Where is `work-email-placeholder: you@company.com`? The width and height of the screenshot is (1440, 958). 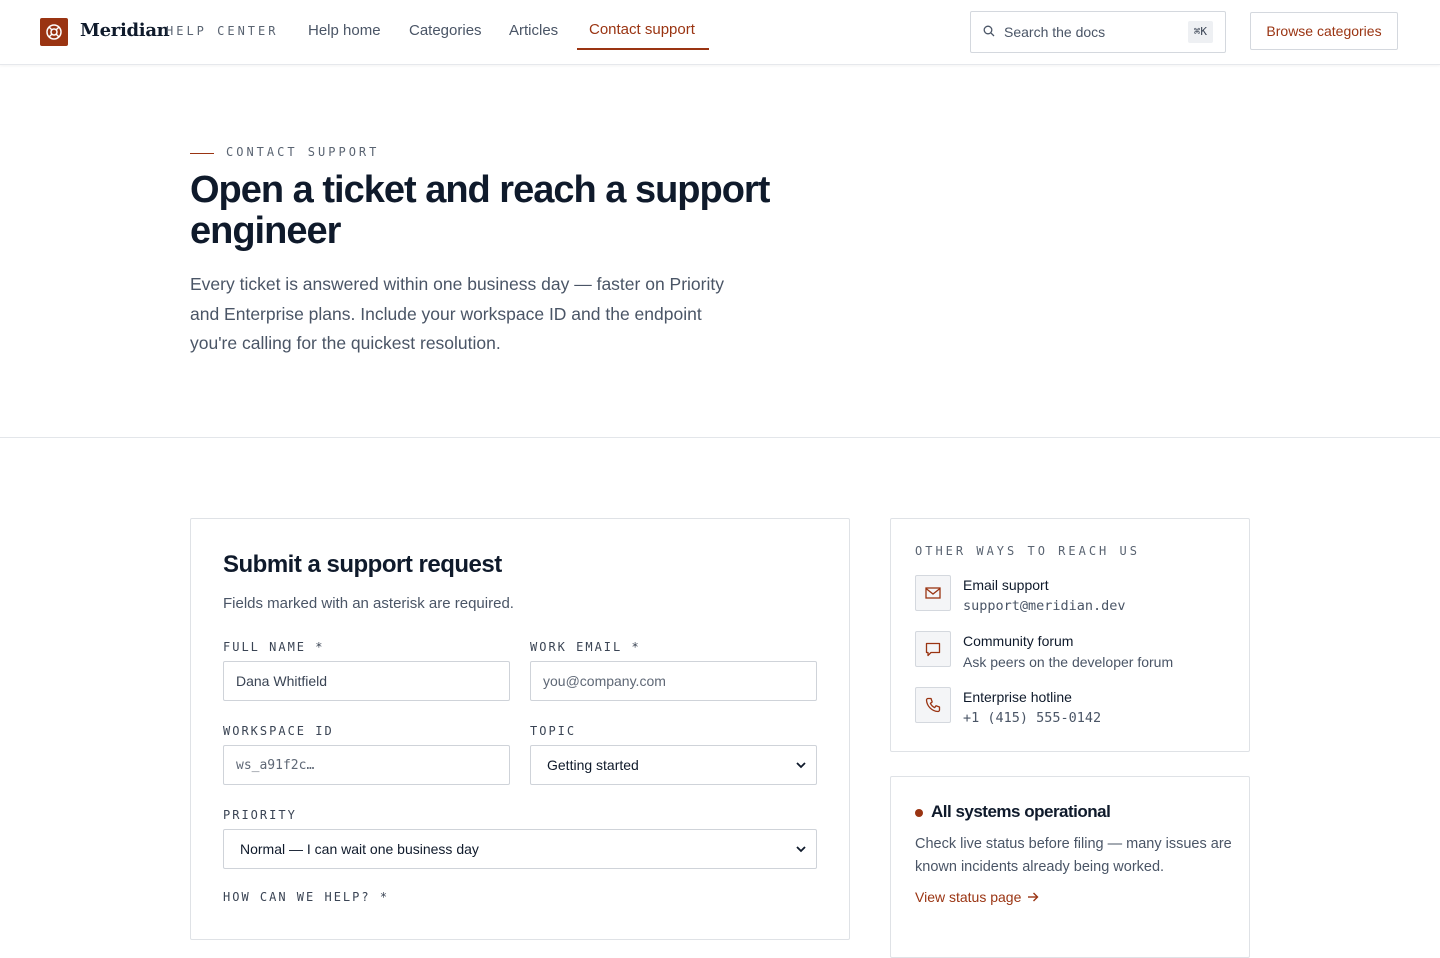
work-email-placeholder: you@company.com is located at coordinates (604, 681).